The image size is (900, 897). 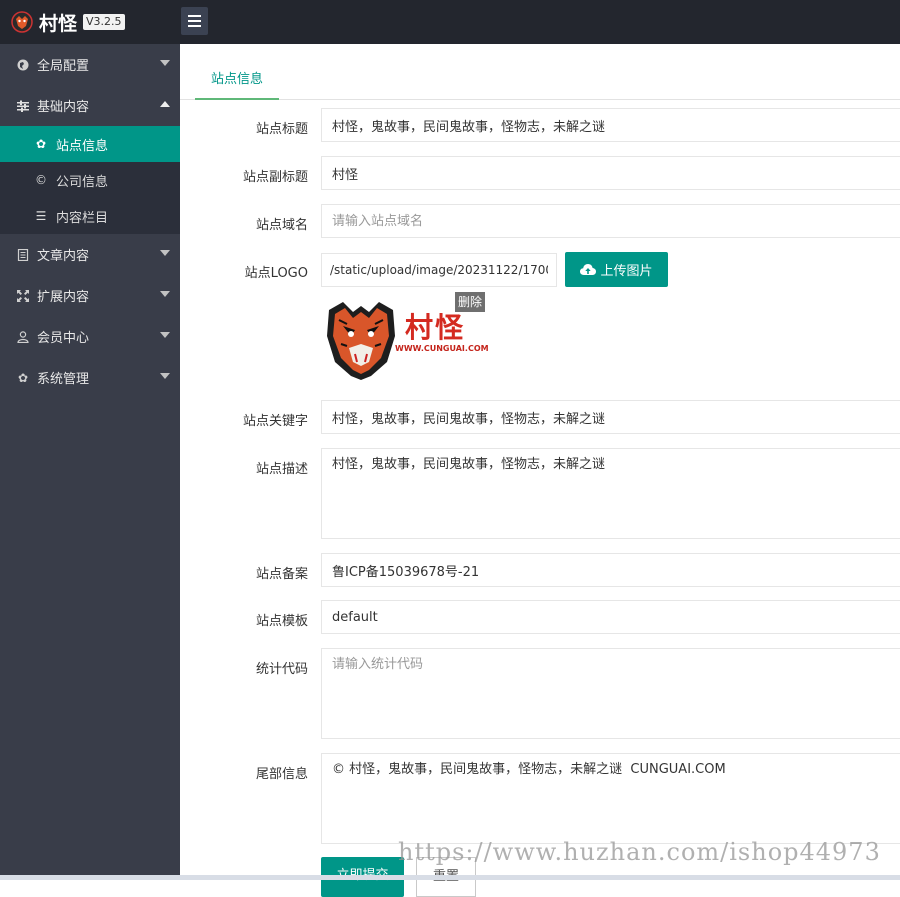 What do you see at coordinates (610, 417) in the screenshot?
I see `site-keywords-input` at bounding box center [610, 417].